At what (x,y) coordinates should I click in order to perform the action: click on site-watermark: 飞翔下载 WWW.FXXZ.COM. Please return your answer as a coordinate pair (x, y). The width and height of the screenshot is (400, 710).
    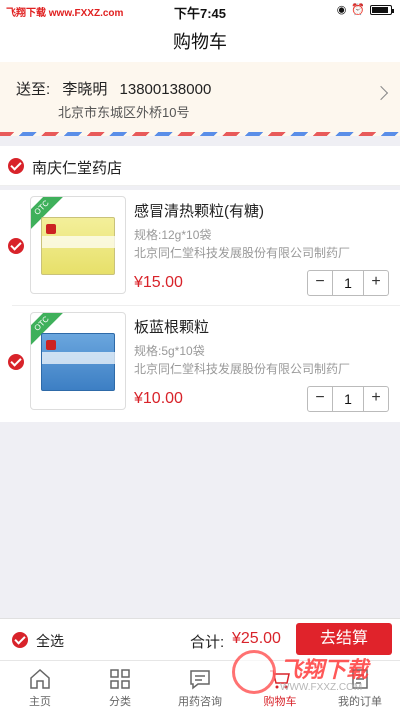
    Looking at the image, I should click on (313, 675).